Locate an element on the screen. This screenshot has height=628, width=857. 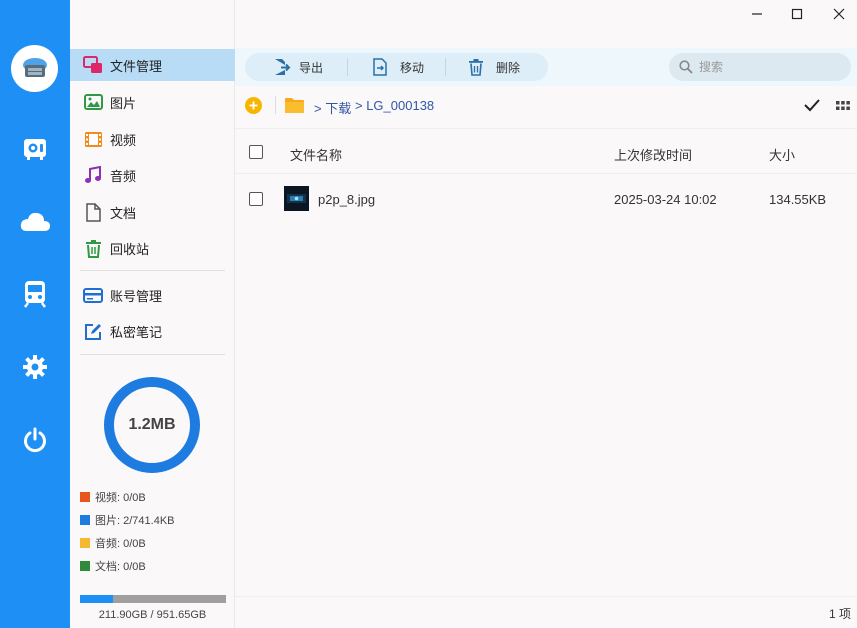
safe-box-icon is located at coordinates (35, 148).